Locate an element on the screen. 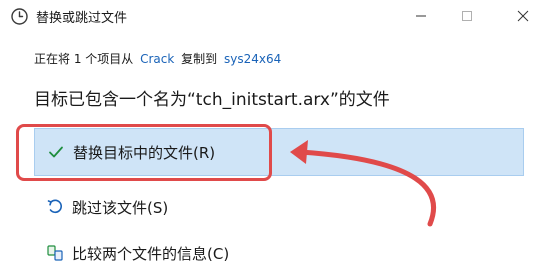  minimize-button is located at coordinates (421, 16).